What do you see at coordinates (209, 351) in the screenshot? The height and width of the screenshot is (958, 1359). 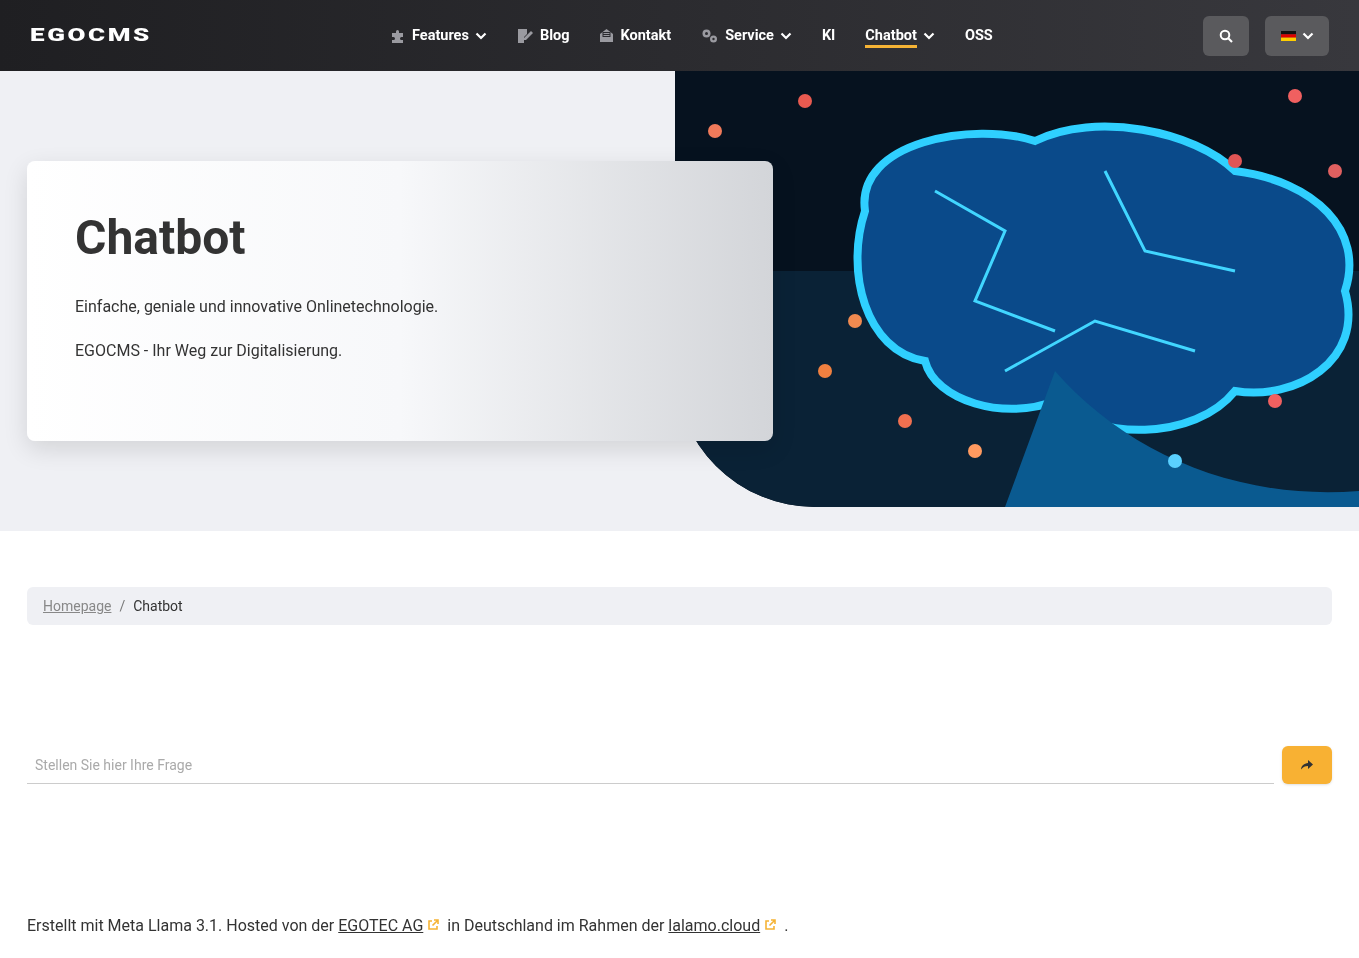 I see `hero-text: EGOCMS - Ihr Weg zur Digitalisierung.` at bounding box center [209, 351].